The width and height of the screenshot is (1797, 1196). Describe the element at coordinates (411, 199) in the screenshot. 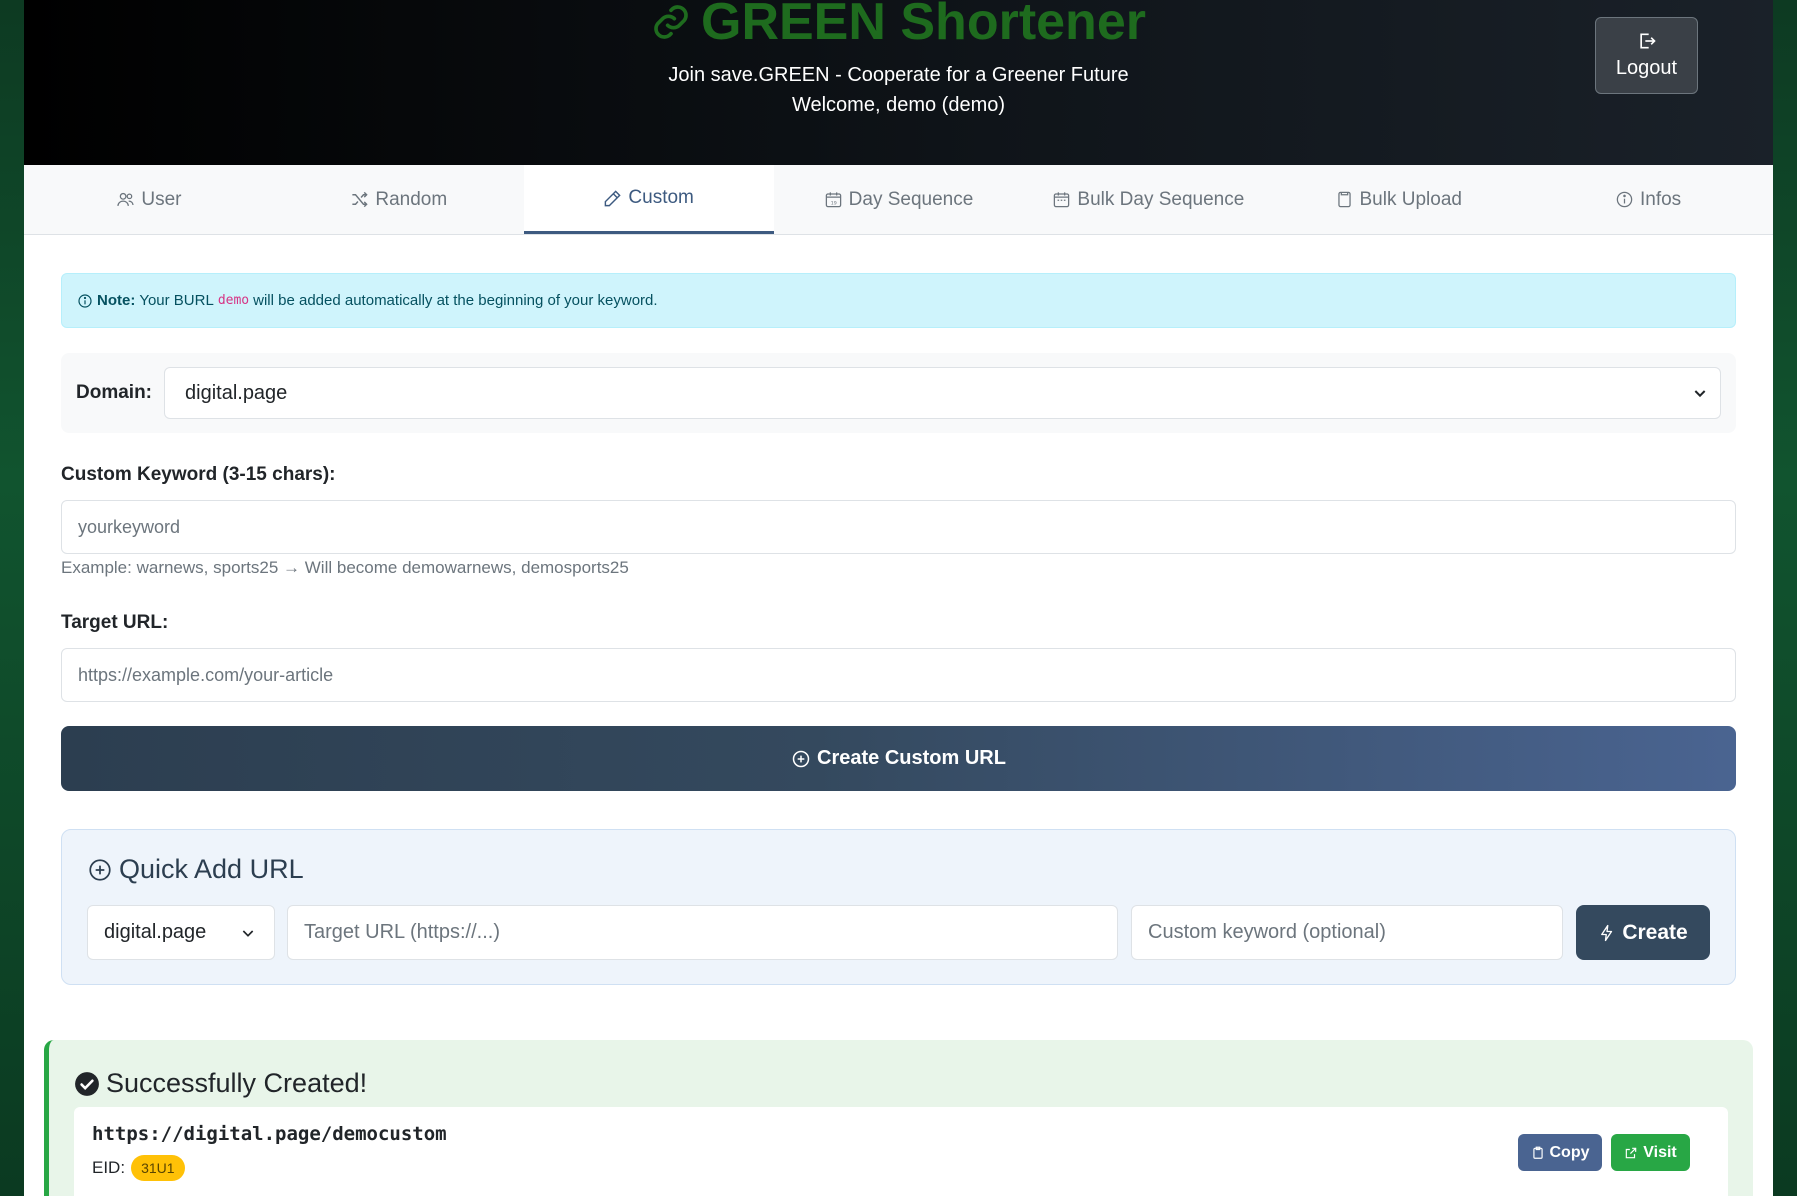

I see `tab-random-label: Random` at that location.